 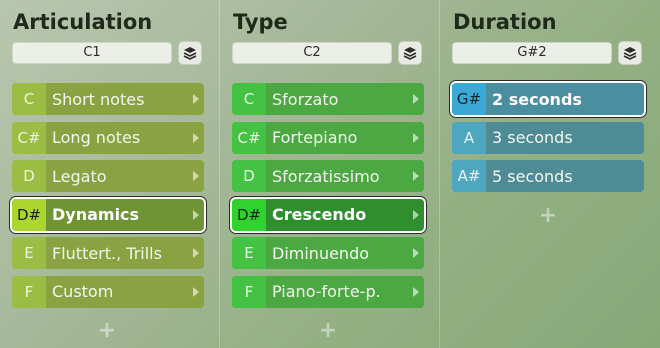 What do you see at coordinates (319, 215) in the screenshot?
I see `item-label: Crescendo` at bounding box center [319, 215].